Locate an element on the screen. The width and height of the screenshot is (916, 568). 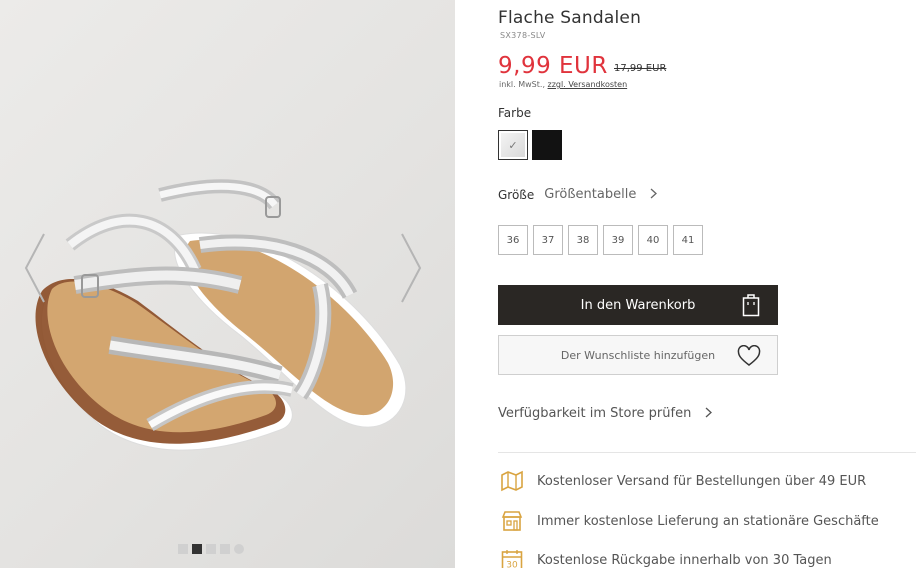
calendar-30-icon: 30 is located at coordinates (512, 557).